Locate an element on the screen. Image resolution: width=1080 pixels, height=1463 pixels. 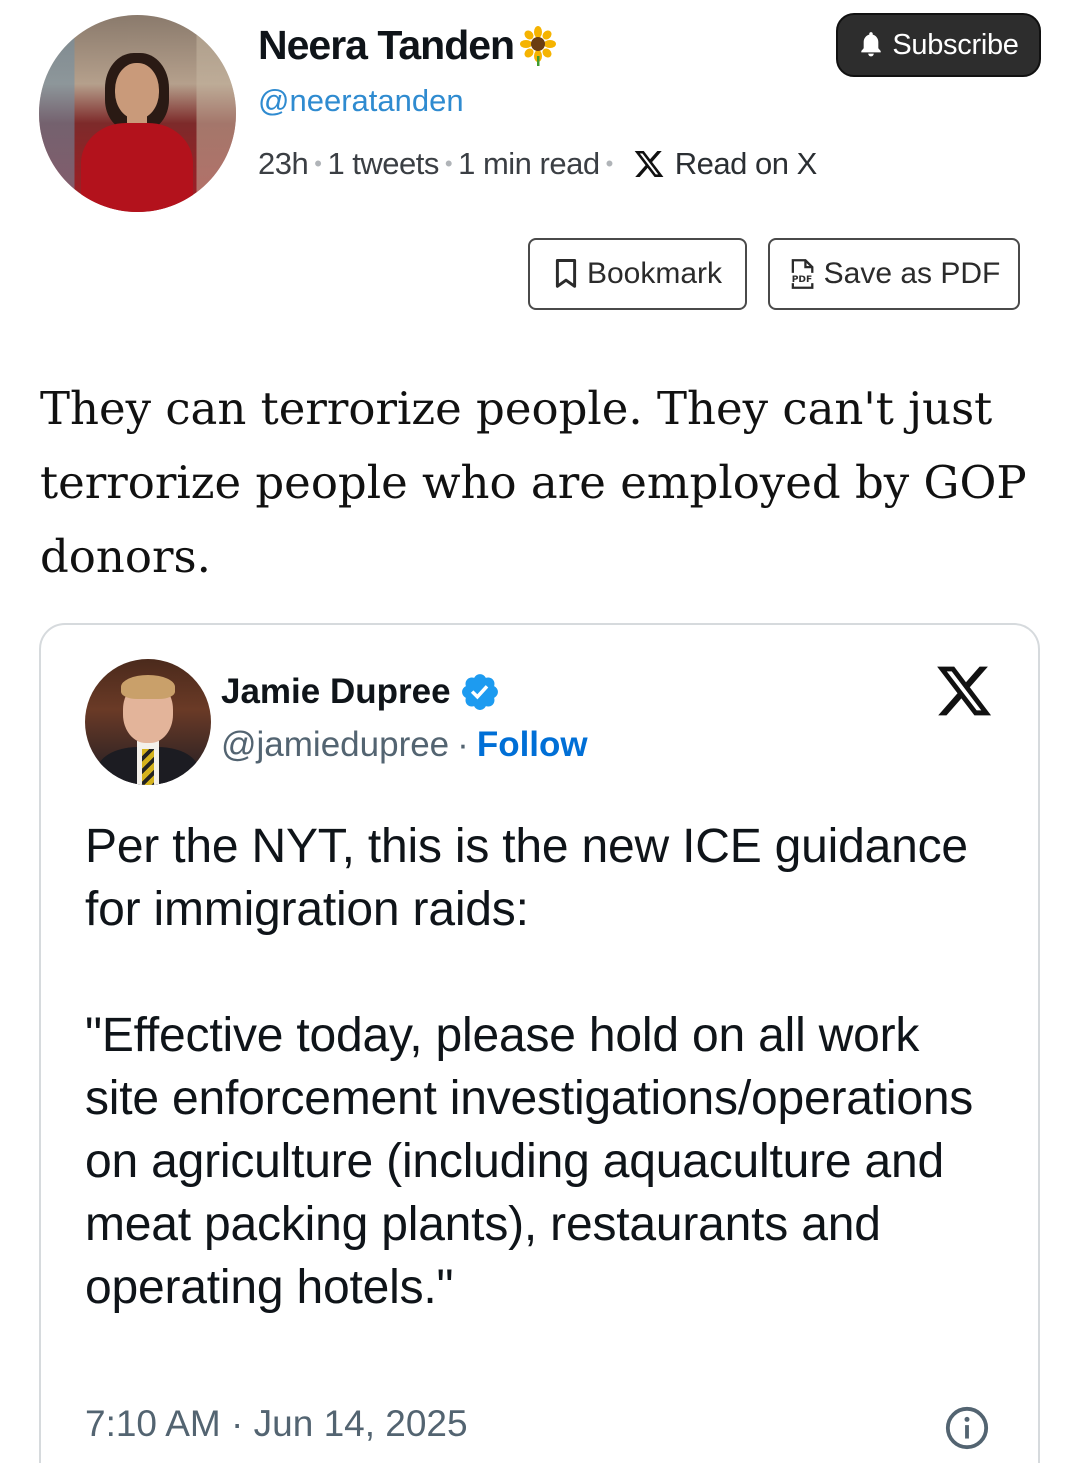
bookmark-button: Bookmark is located at coordinates (637, 274).